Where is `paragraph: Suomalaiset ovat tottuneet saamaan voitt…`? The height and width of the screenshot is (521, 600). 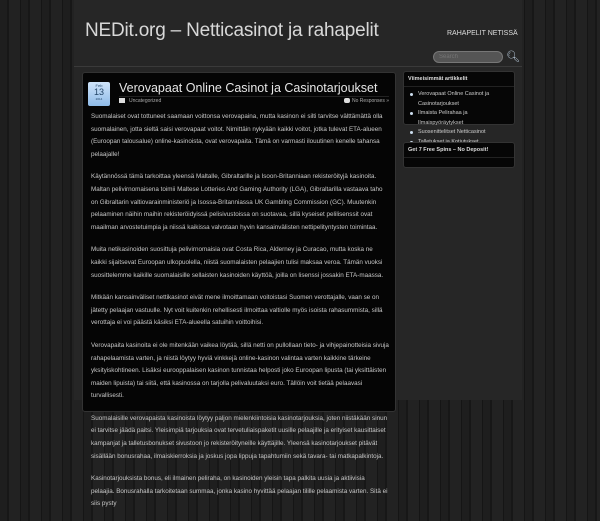
paragraph: Suomalaiset ovat tottuneet saamaan voitt… is located at coordinates (237, 135).